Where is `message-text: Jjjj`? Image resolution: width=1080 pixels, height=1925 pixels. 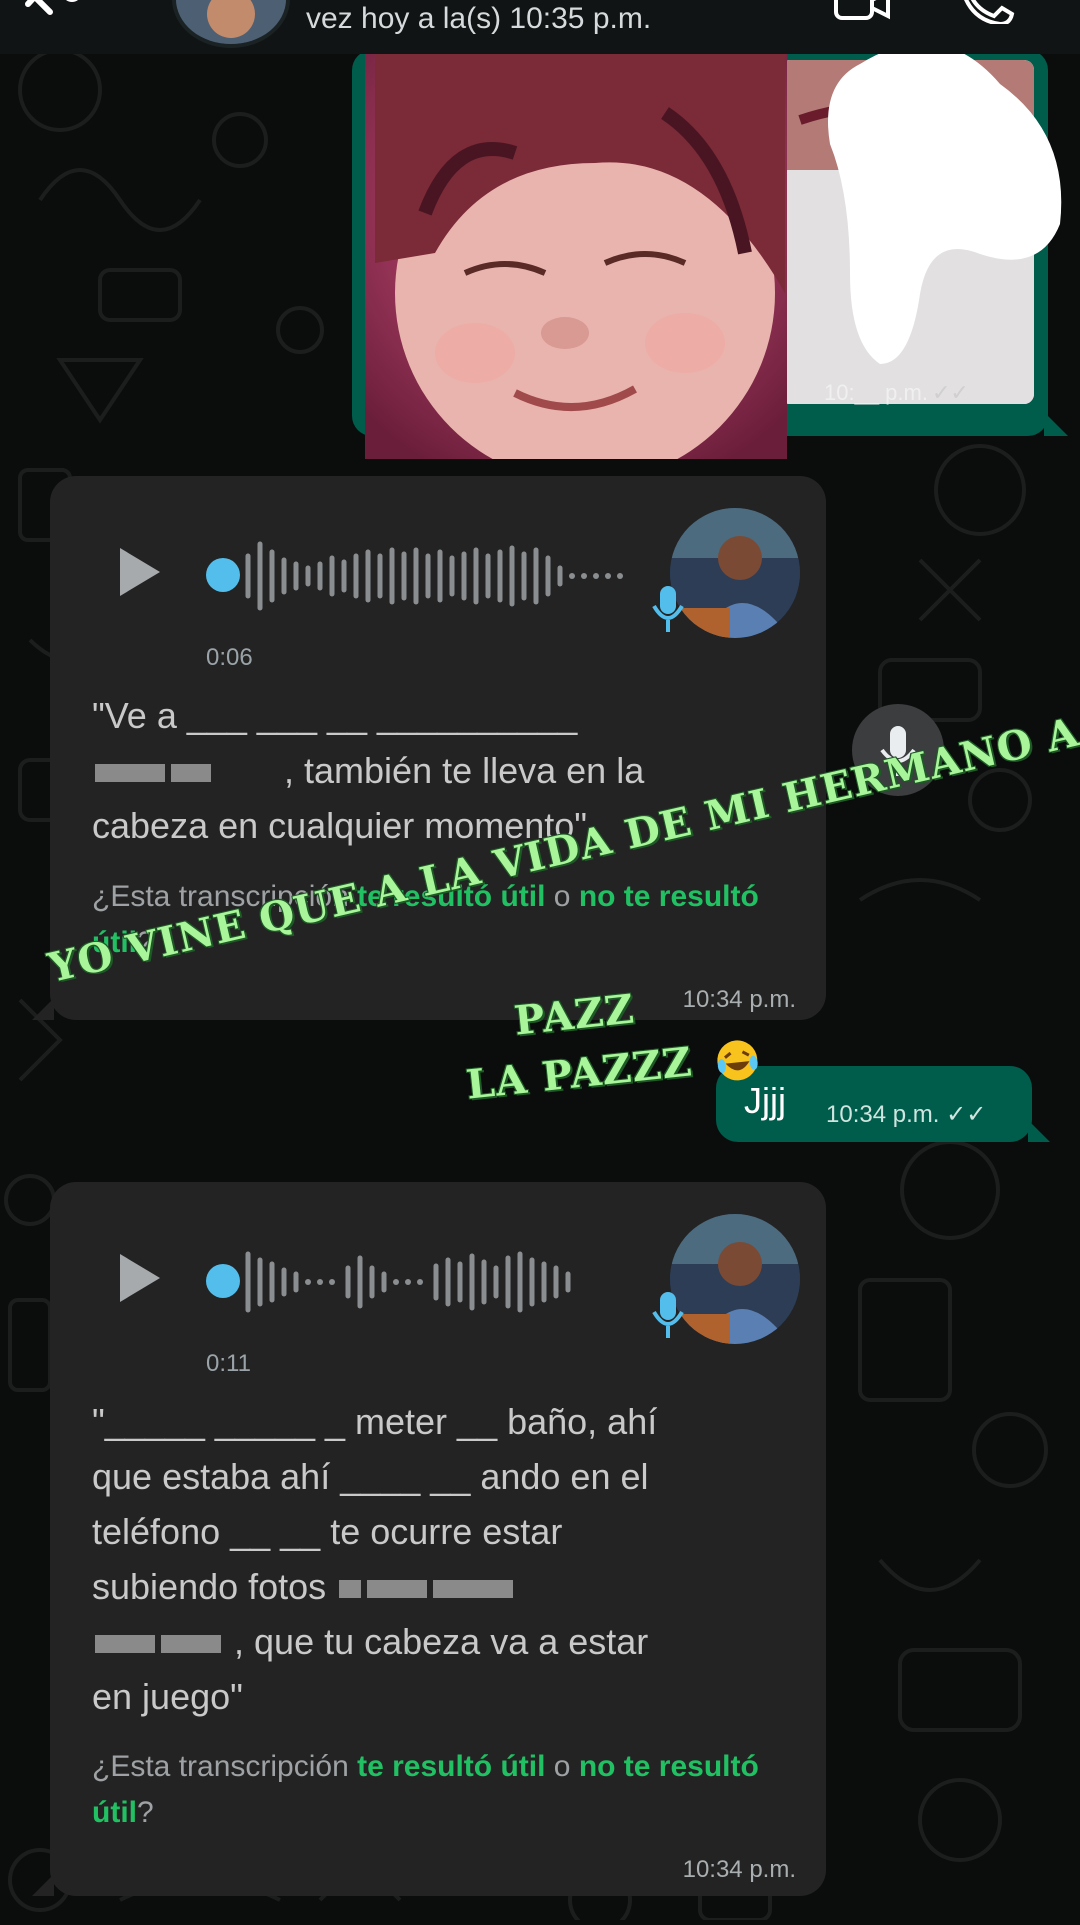 message-text: Jjjj is located at coordinates (765, 1100).